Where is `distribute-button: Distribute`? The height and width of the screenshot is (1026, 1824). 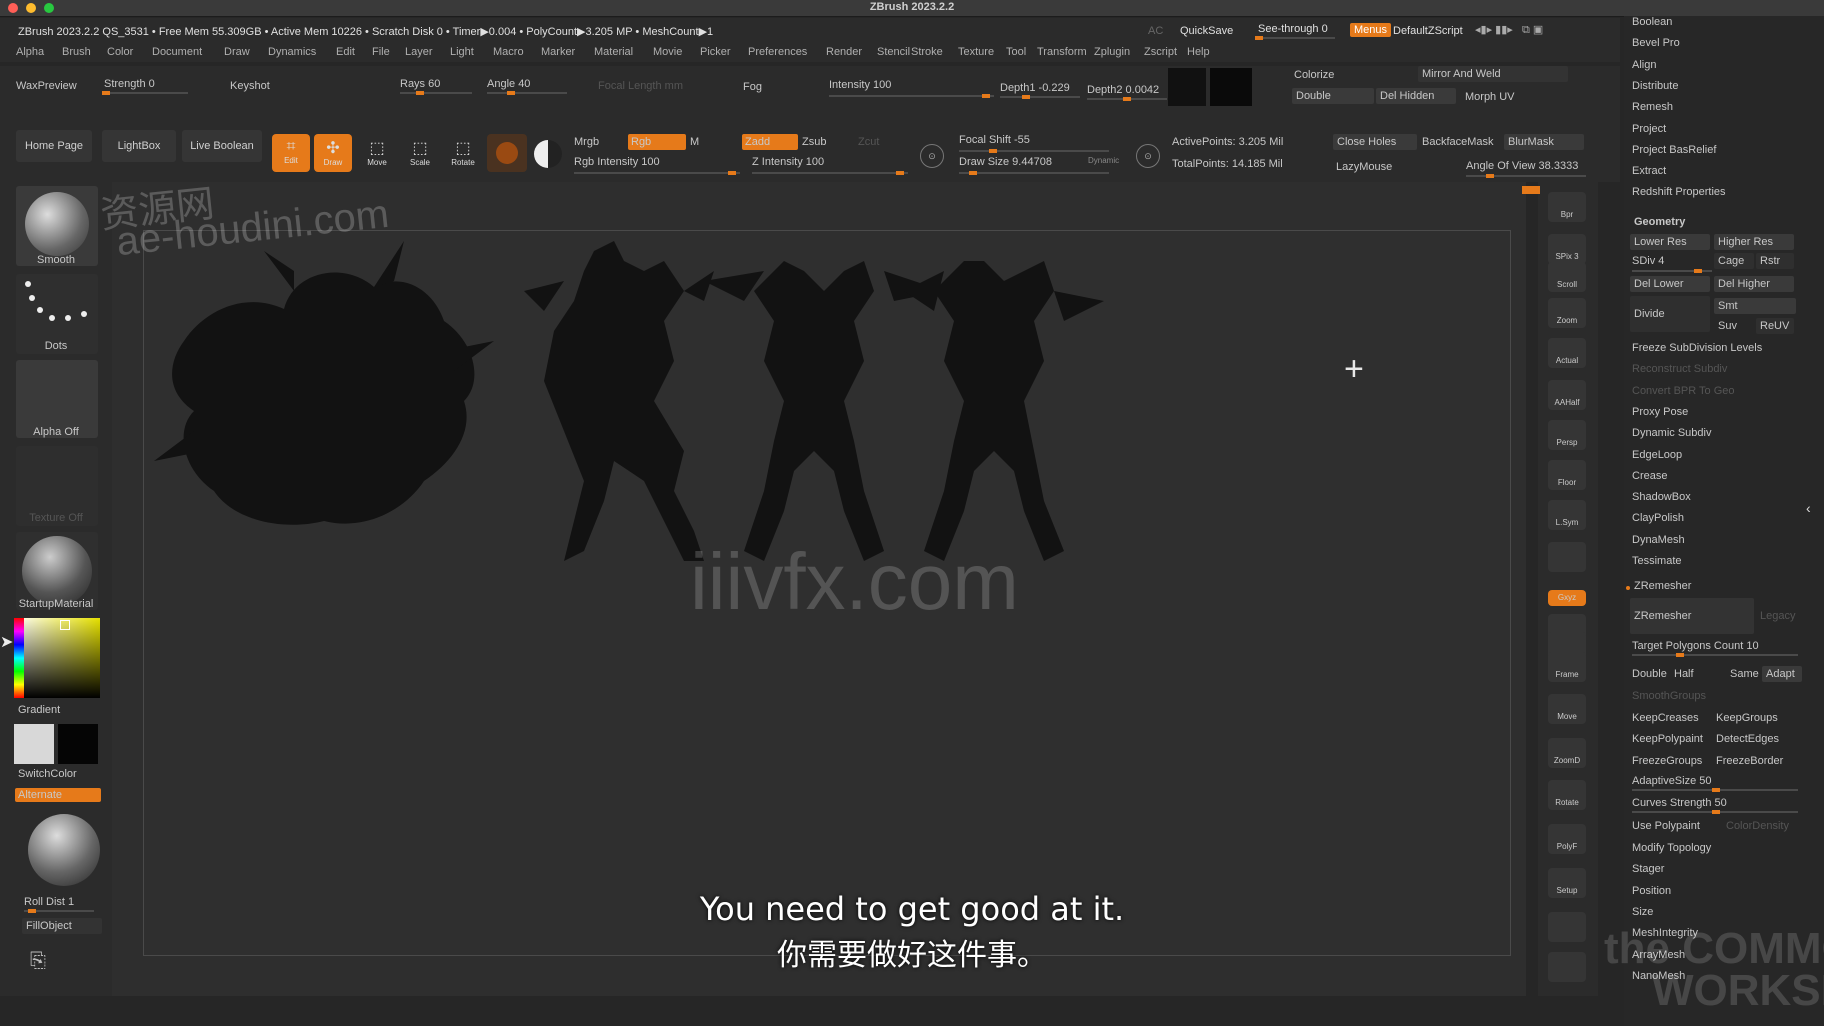
distribute-button: Distribute is located at coordinates (1655, 86).